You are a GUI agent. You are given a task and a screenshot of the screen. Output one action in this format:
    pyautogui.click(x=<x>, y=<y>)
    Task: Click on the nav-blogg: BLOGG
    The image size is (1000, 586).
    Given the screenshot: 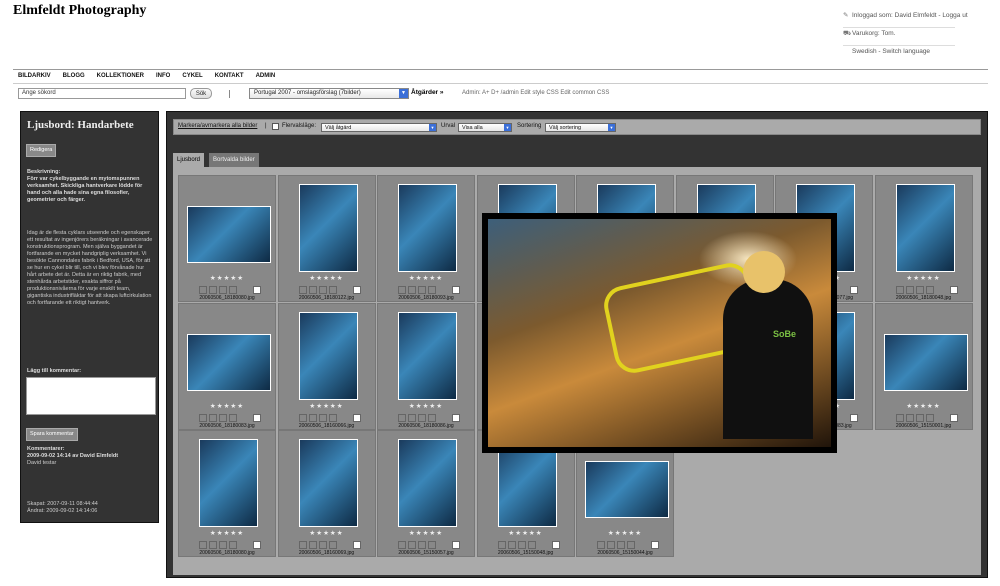 What is the action you would take?
    pyautogui.click(x=74, y=76)
    